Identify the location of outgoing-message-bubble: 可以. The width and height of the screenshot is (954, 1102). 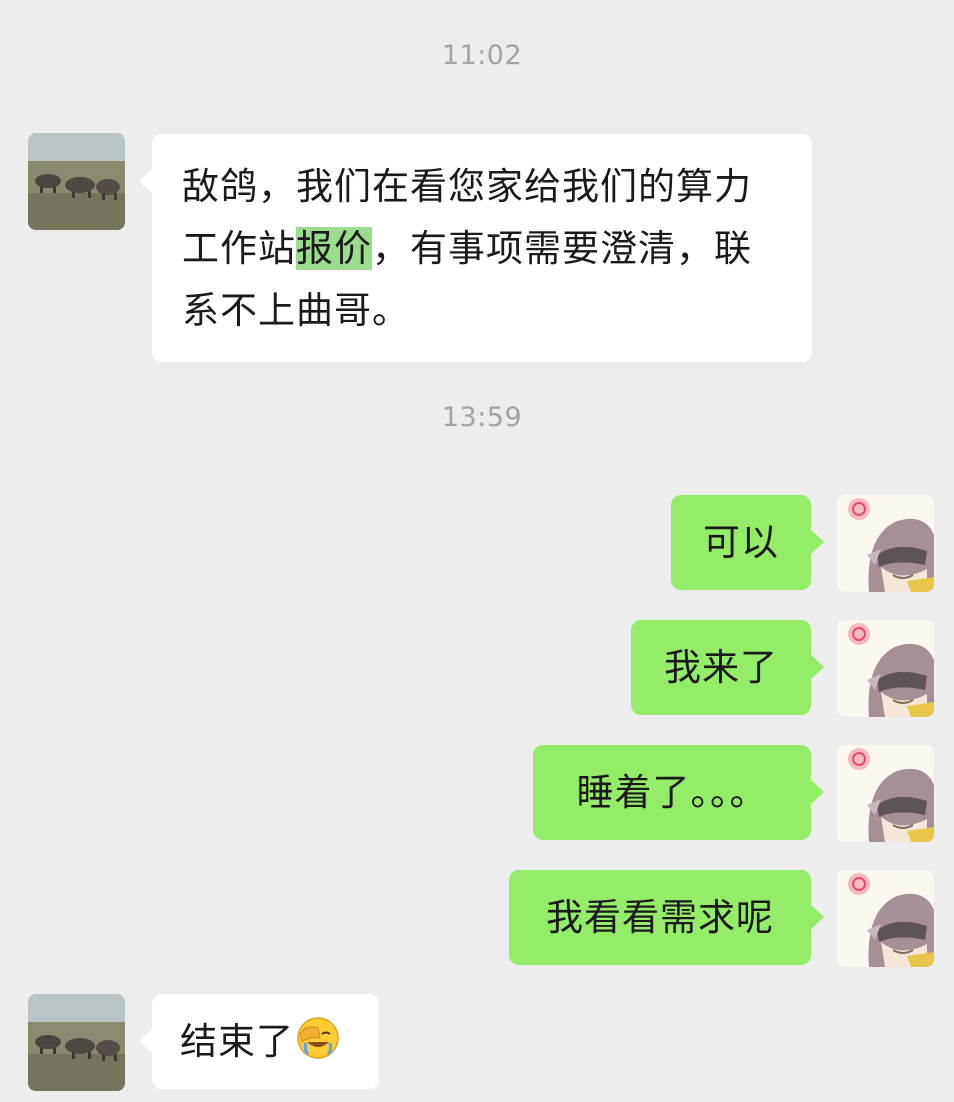
(747, 542).